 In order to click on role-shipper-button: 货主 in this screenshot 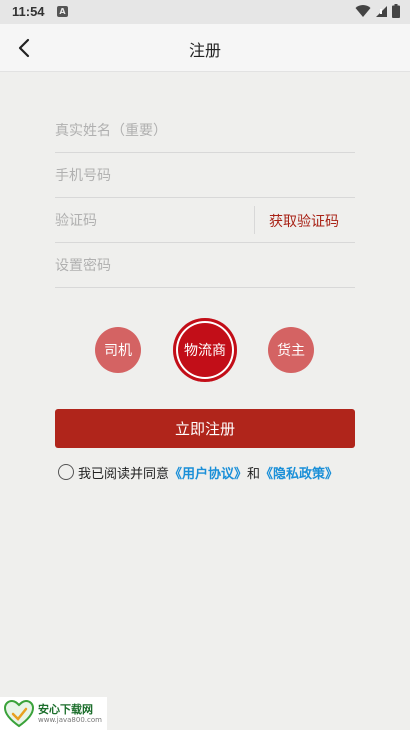, I will do `click(291, 350)`.